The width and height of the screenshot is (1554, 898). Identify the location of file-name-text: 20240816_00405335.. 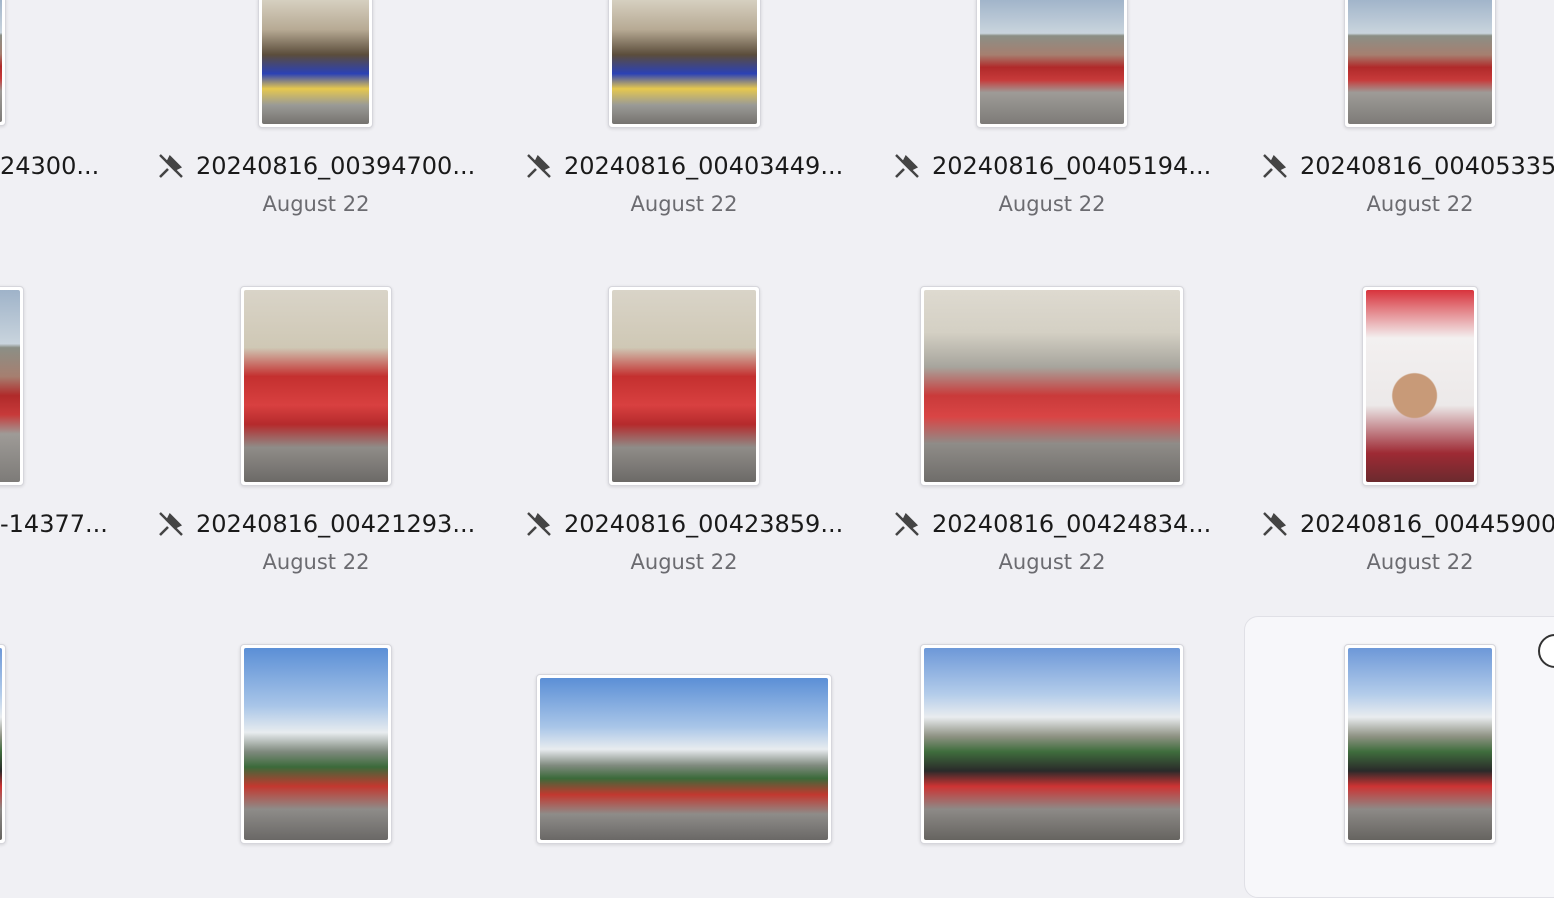
(1427, 166).